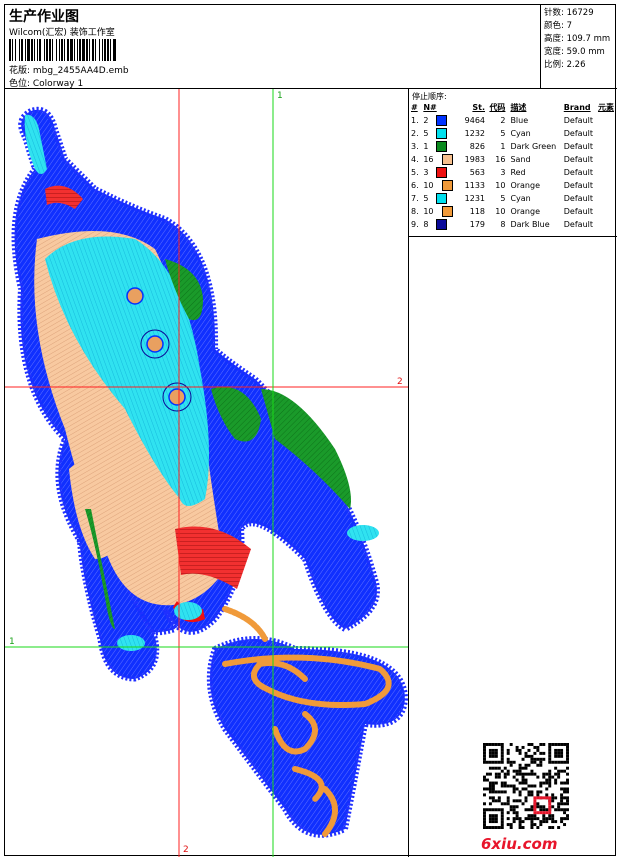  I want to click on row-code: 1, so click(503, 146).